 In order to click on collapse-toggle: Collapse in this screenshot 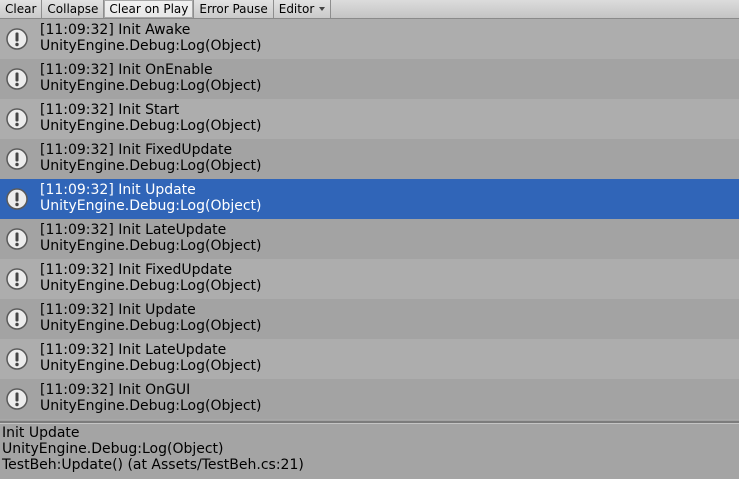, I will do `click(73, 9)`.